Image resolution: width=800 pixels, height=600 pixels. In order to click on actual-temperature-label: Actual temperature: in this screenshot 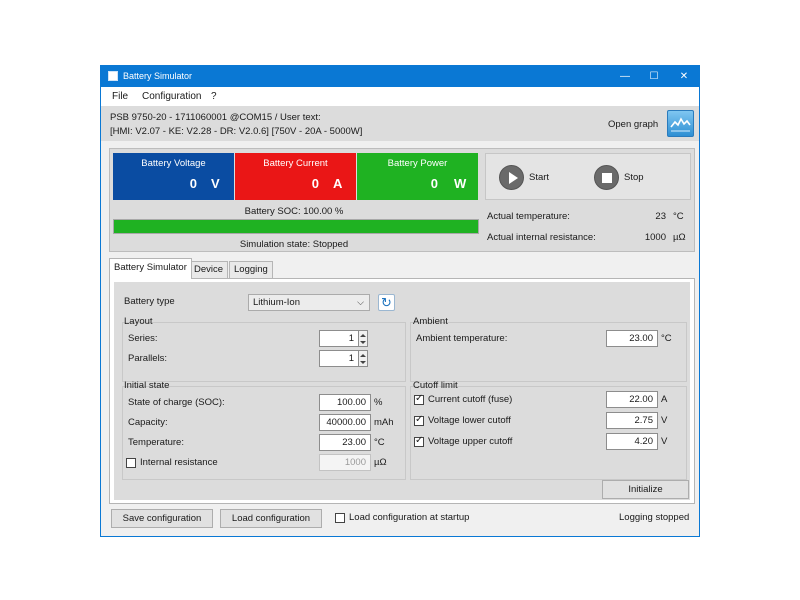, I will do `click(528, 216)`.